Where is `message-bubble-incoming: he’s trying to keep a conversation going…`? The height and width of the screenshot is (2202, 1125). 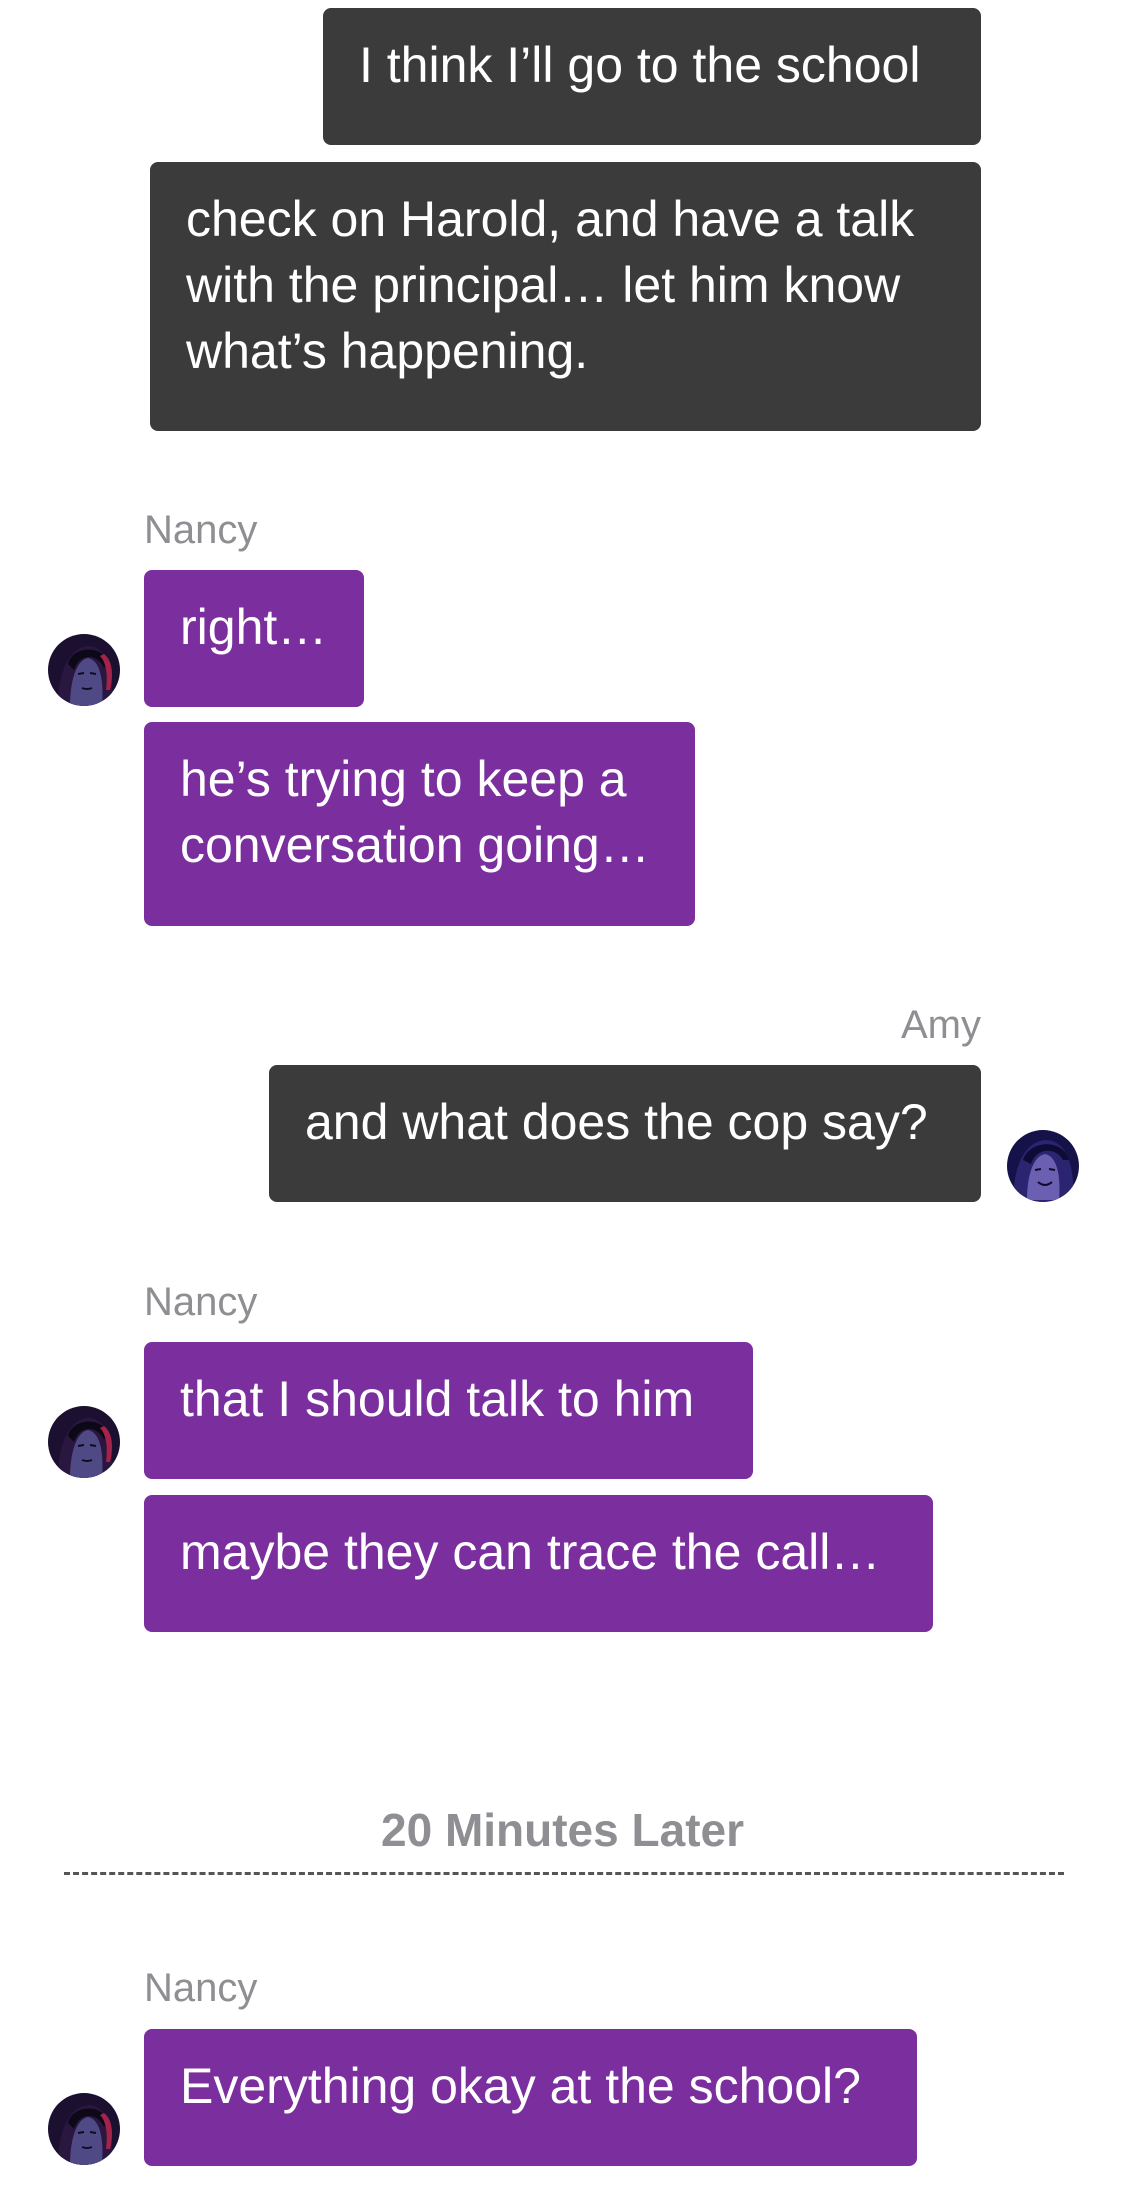 message-bubble-incoming: he’s trying to keep a conversation going… is located at coordinates (419, 824).